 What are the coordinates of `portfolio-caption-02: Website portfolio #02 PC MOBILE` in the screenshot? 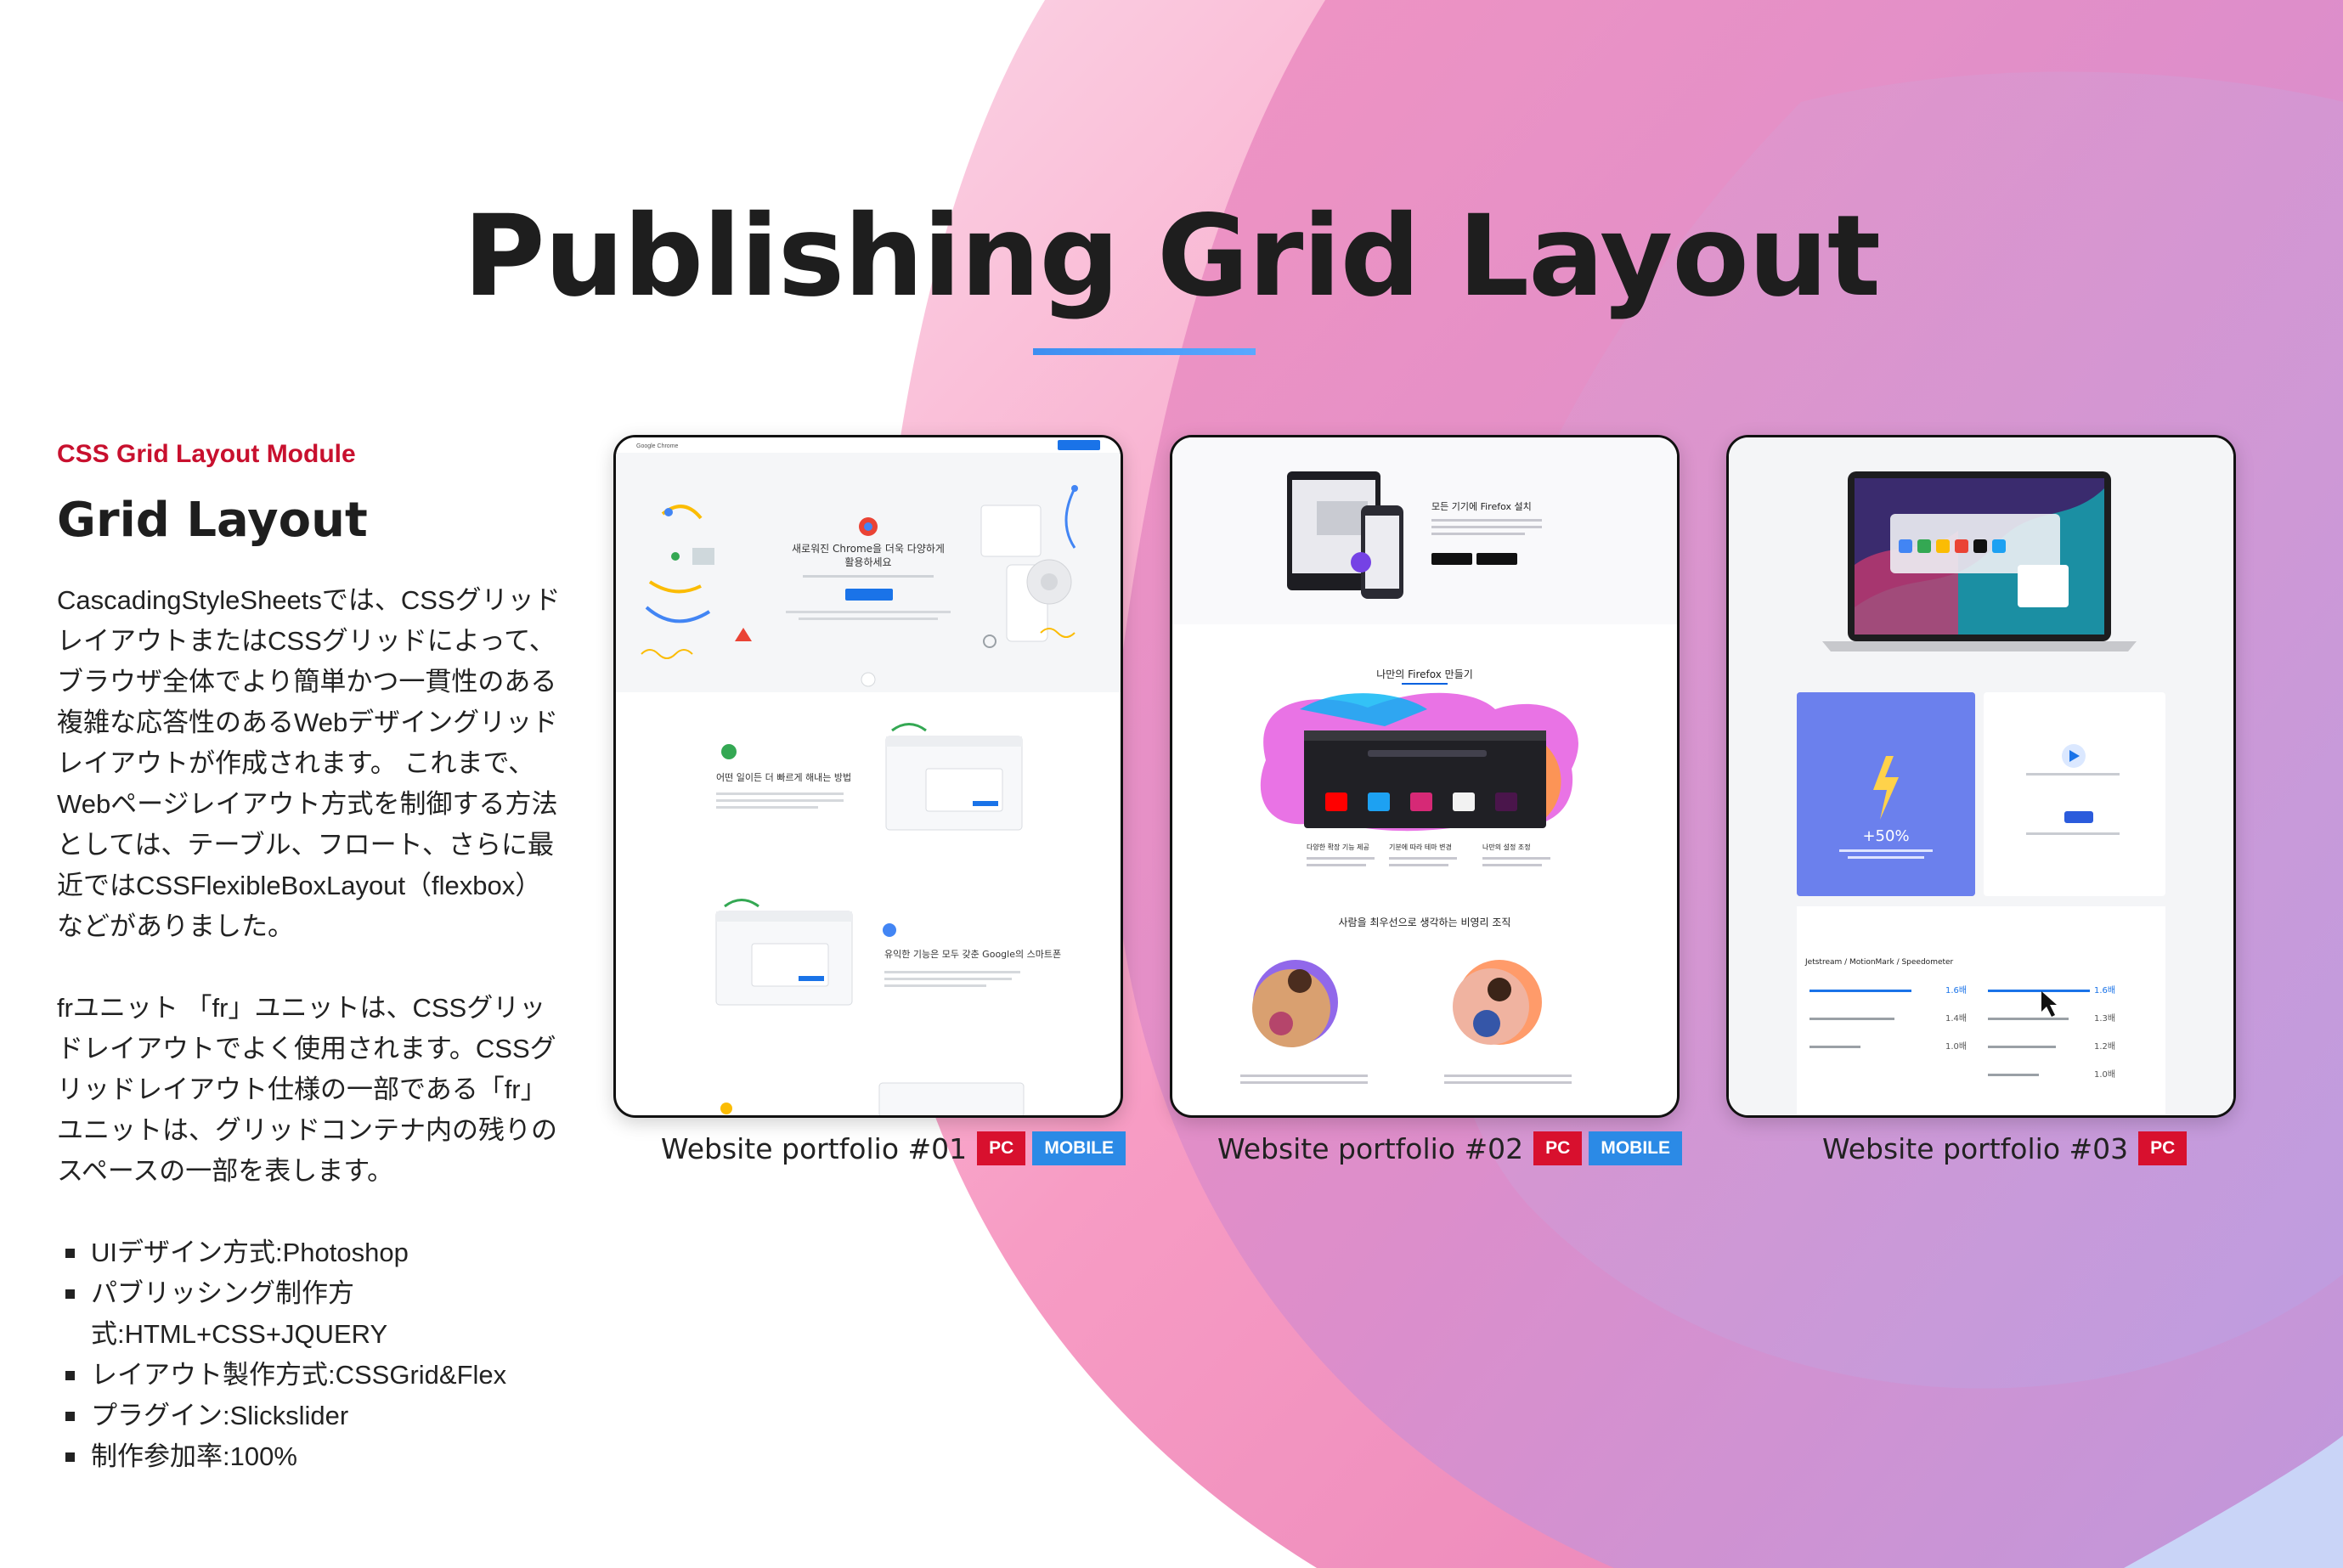 It's located at (1450, 1148).